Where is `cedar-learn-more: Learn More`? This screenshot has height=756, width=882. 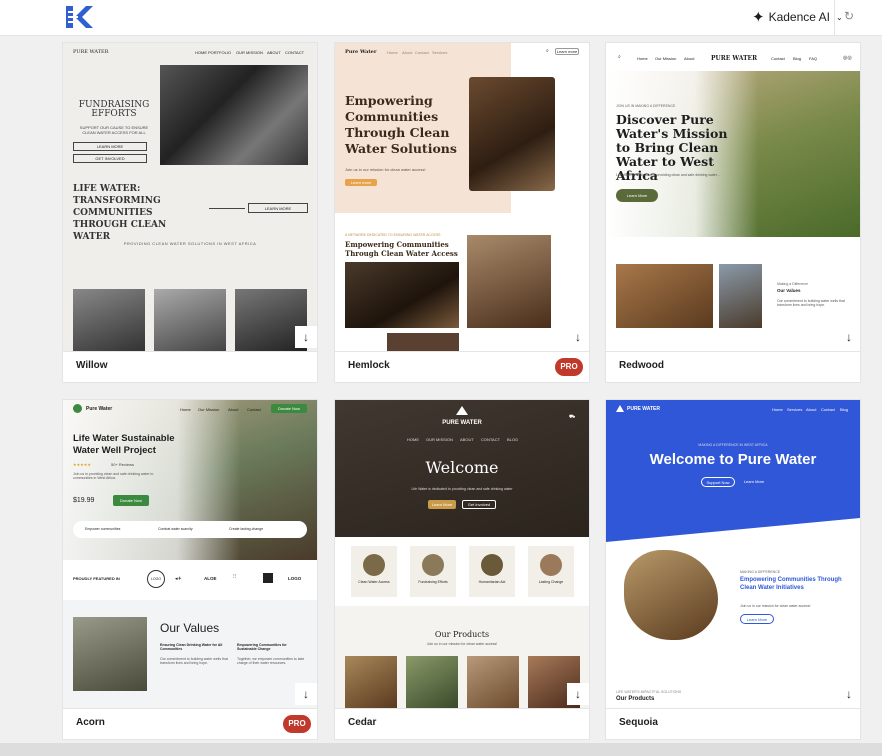 cedar-learn-more: Learn More is located at coordinates (442, 504).